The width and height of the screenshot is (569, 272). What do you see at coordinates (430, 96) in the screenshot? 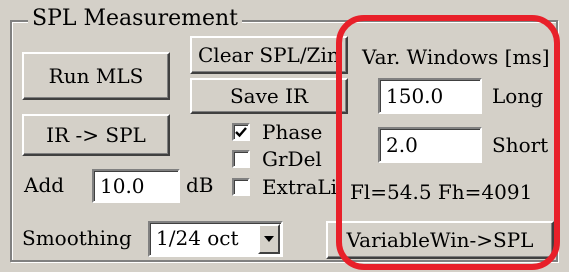
I see `long-window-input` at bounding box center [430, 96].